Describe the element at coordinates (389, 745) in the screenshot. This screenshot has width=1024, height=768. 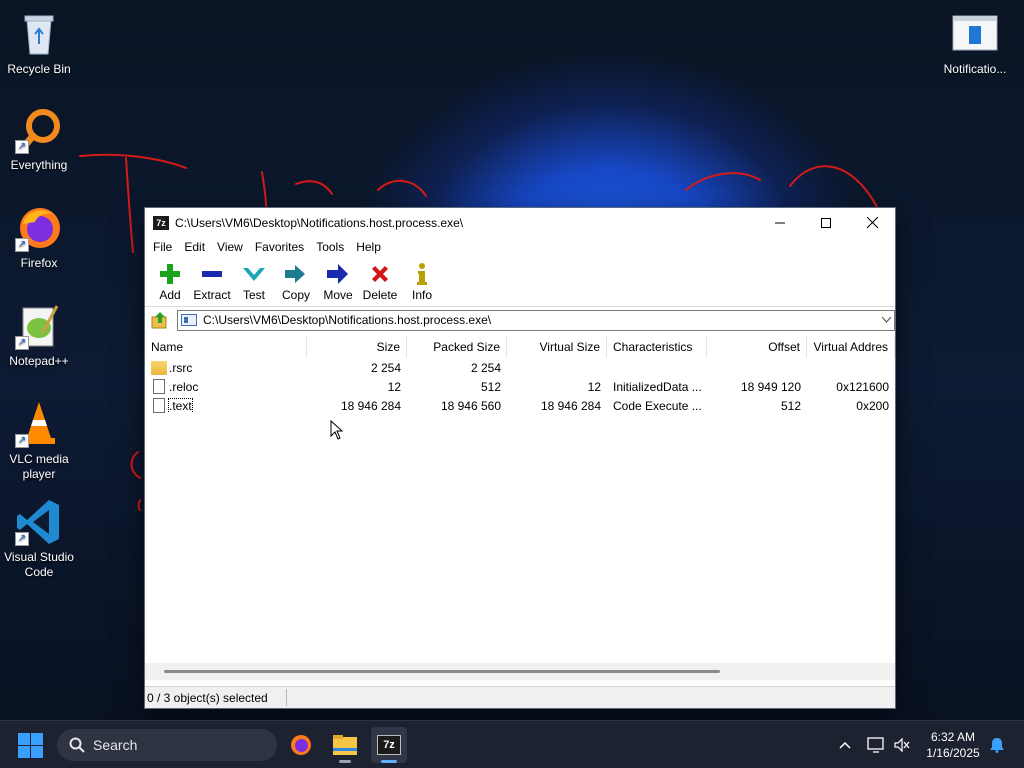
I see `taskbar-7zip-button: 7z` at that location.